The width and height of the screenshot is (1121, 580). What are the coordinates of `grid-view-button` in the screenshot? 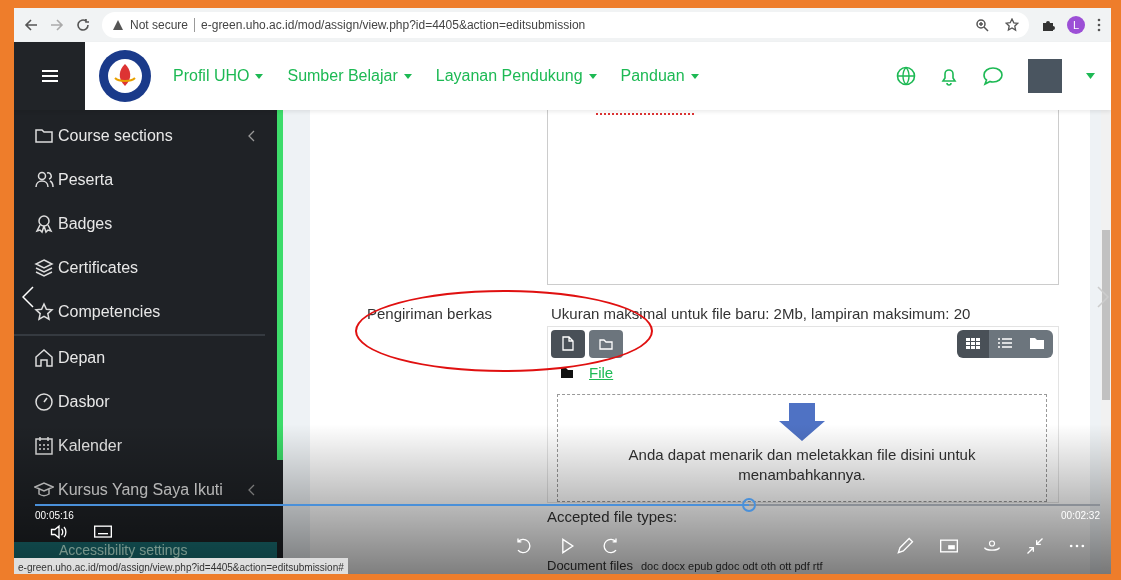 It's located at (973, 343).